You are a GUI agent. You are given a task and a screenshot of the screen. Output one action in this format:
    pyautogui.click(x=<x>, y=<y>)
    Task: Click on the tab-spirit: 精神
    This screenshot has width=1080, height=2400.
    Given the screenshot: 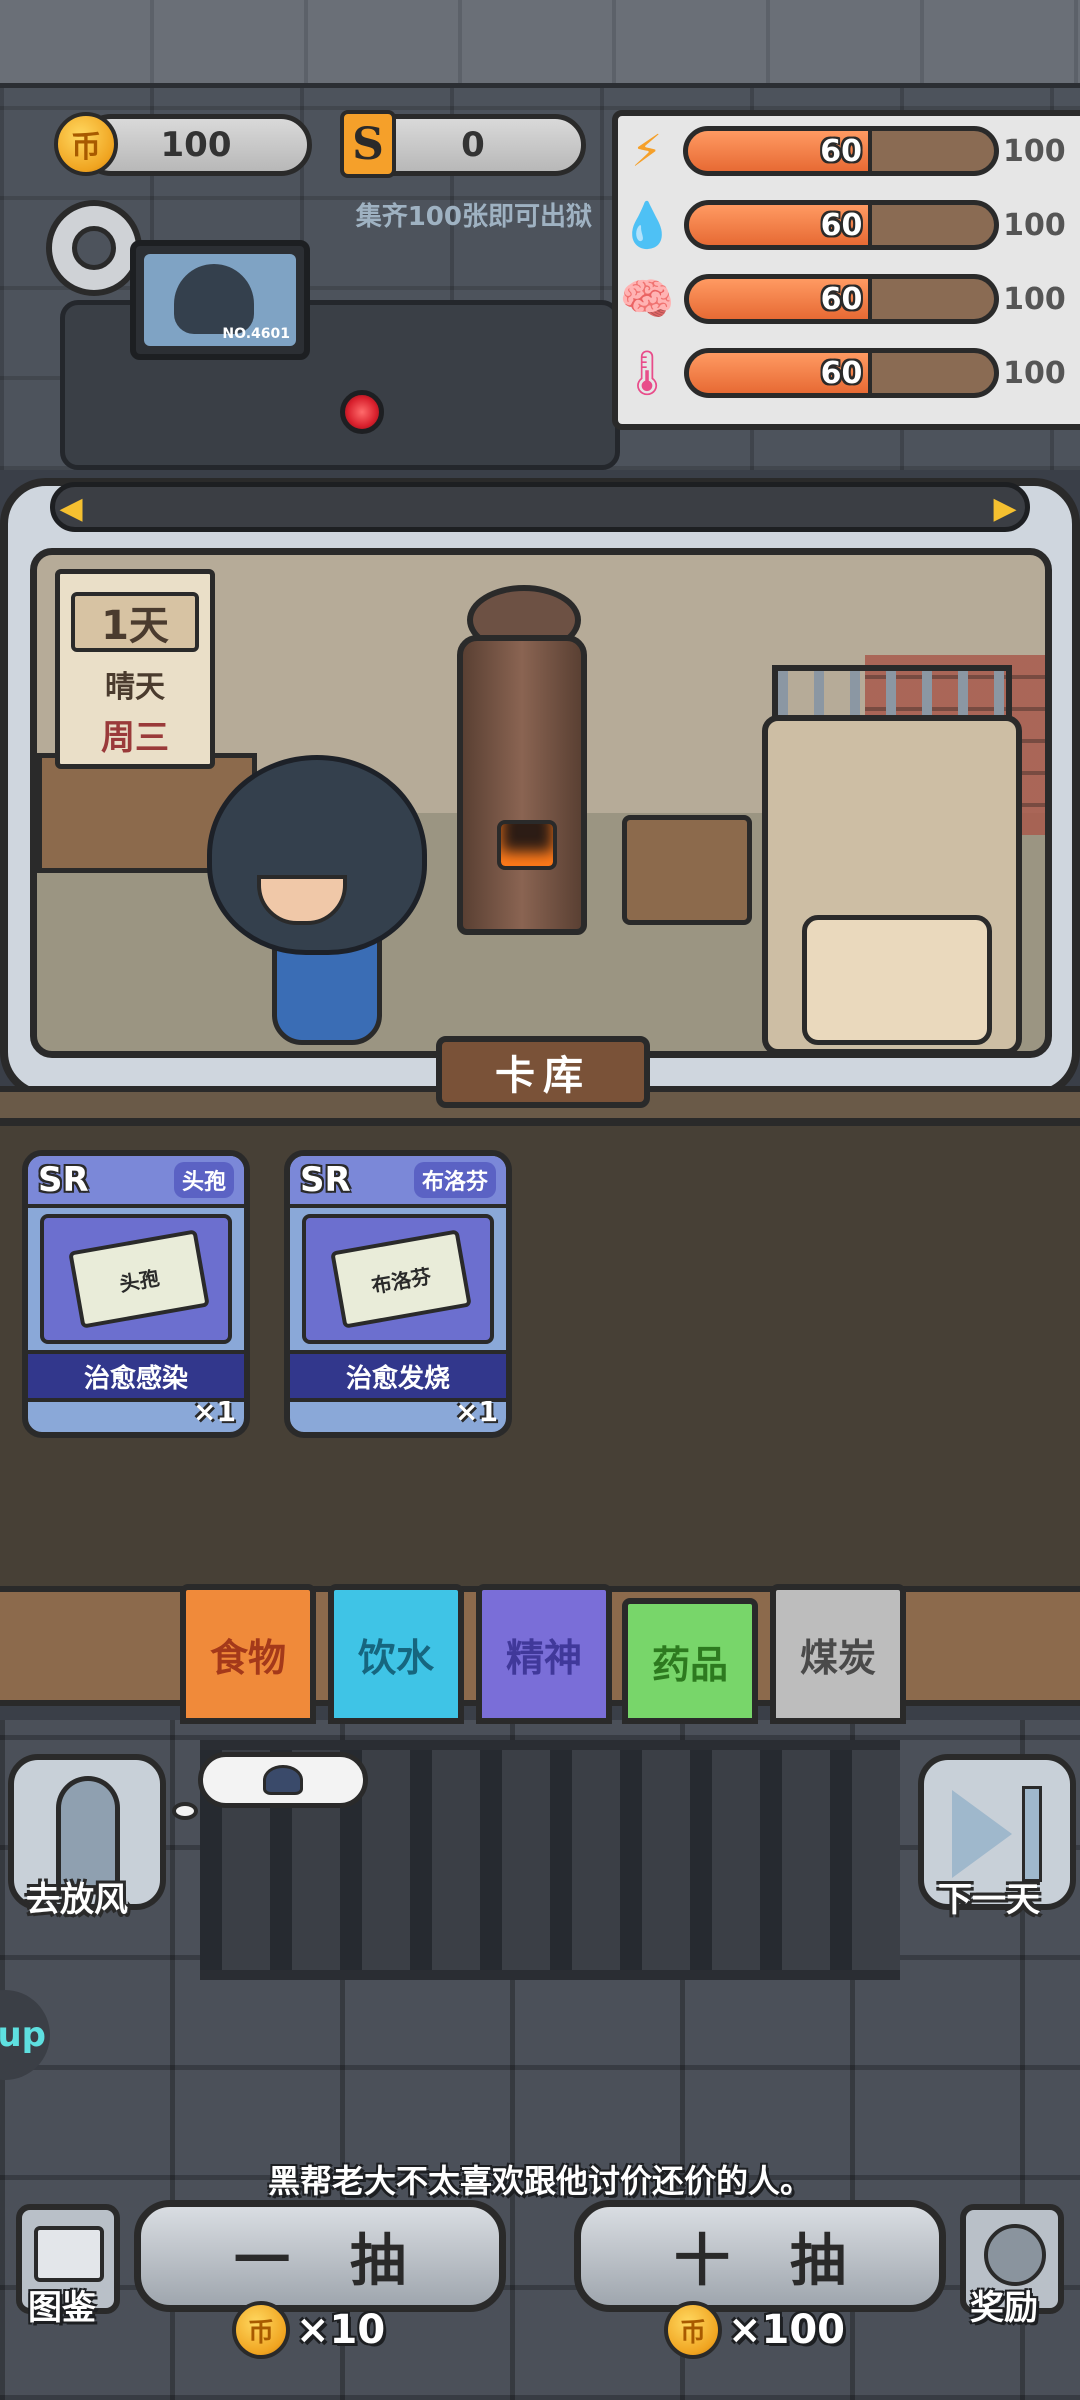 What is the action you would take?
    pyautogui.click(x=544, y=1654)
    